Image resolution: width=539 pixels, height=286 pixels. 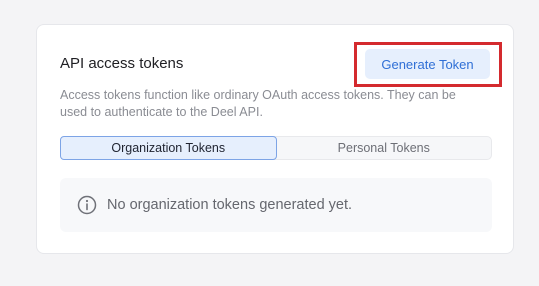 What do you see at coordinates (384, 148) in the screenshot?
I see `tab-personal-tokens: Personal Tokens` at bounding box center [384, 148].